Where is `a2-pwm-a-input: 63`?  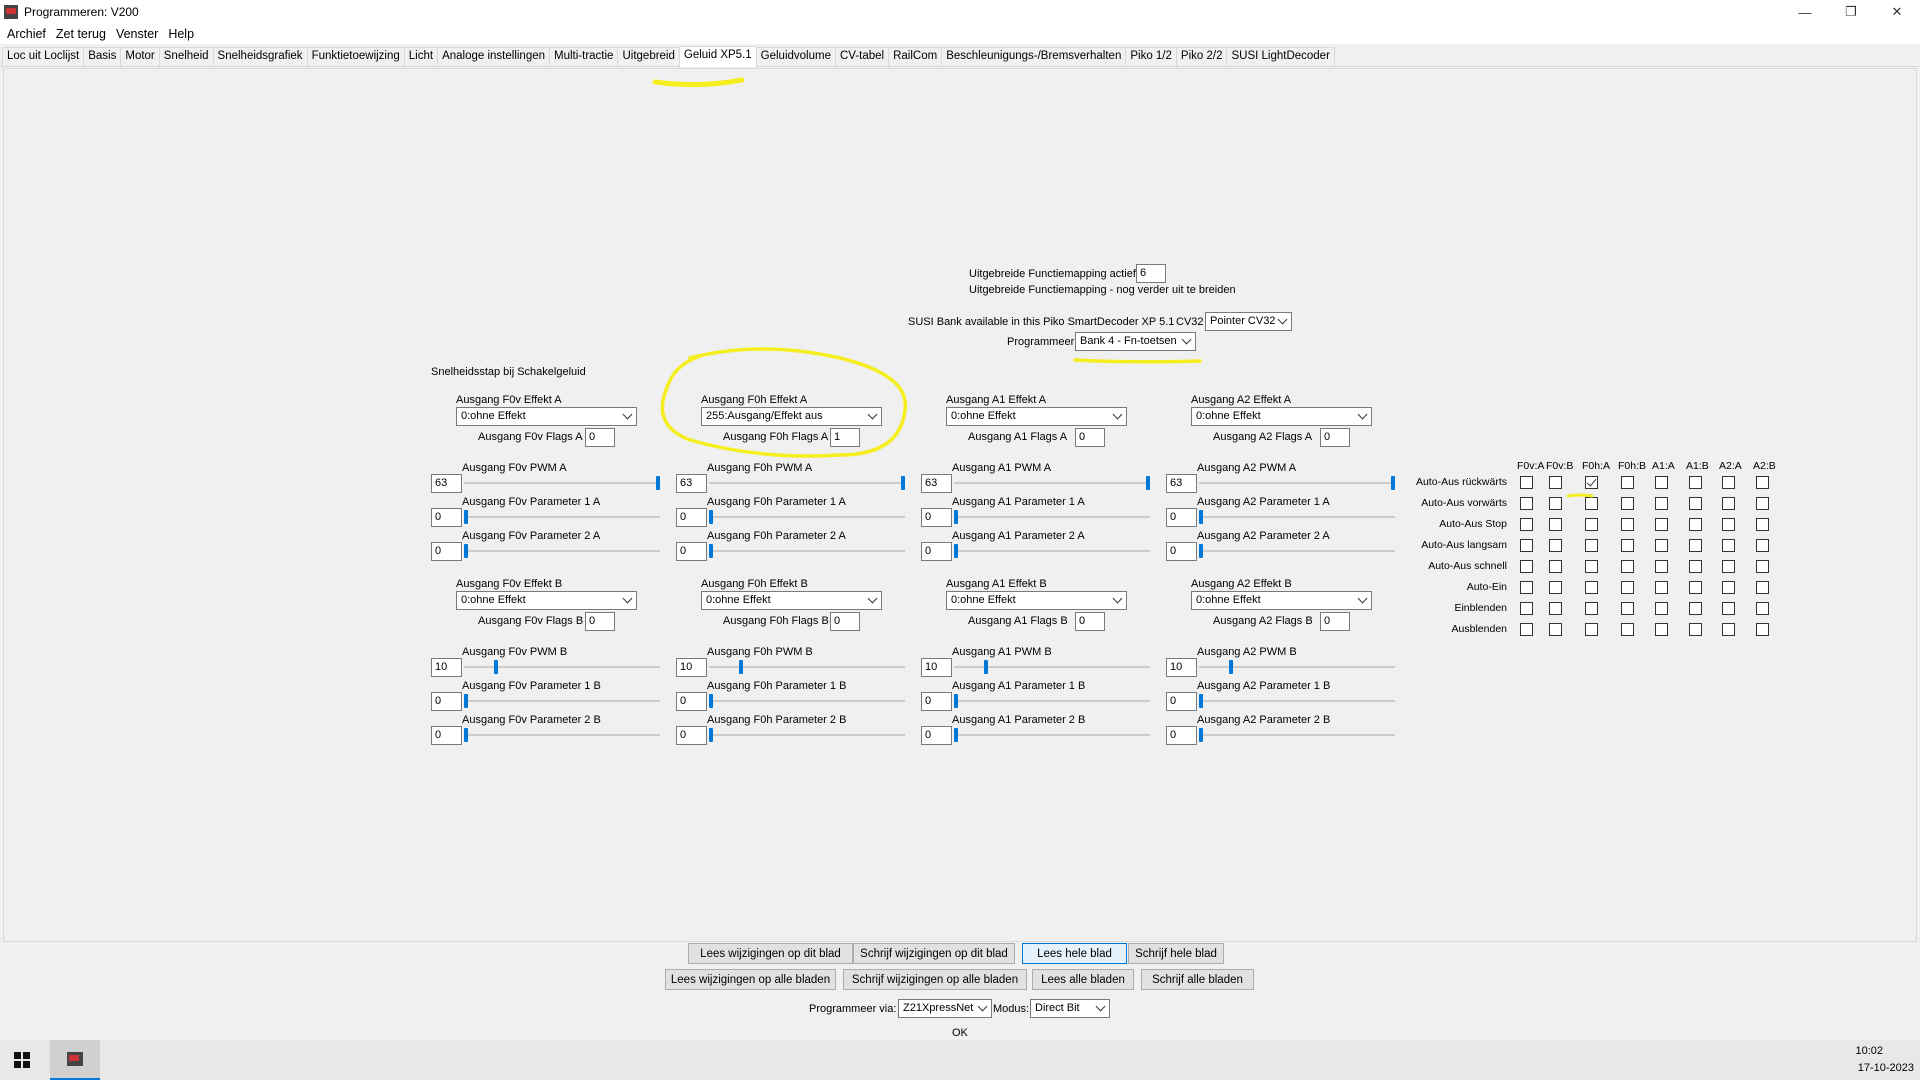
a2-pwm-a-input: 63 is located at coordinates (1181, 483).